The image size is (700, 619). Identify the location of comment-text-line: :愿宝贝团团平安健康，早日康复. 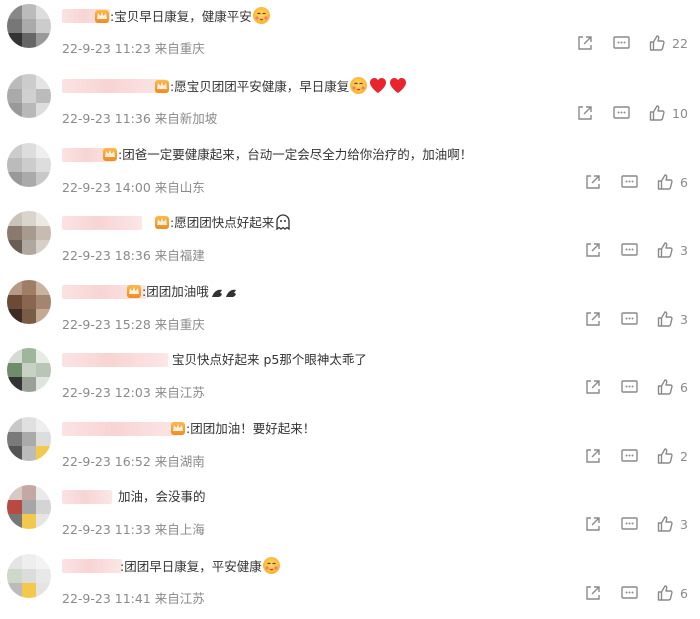
(281, 86).